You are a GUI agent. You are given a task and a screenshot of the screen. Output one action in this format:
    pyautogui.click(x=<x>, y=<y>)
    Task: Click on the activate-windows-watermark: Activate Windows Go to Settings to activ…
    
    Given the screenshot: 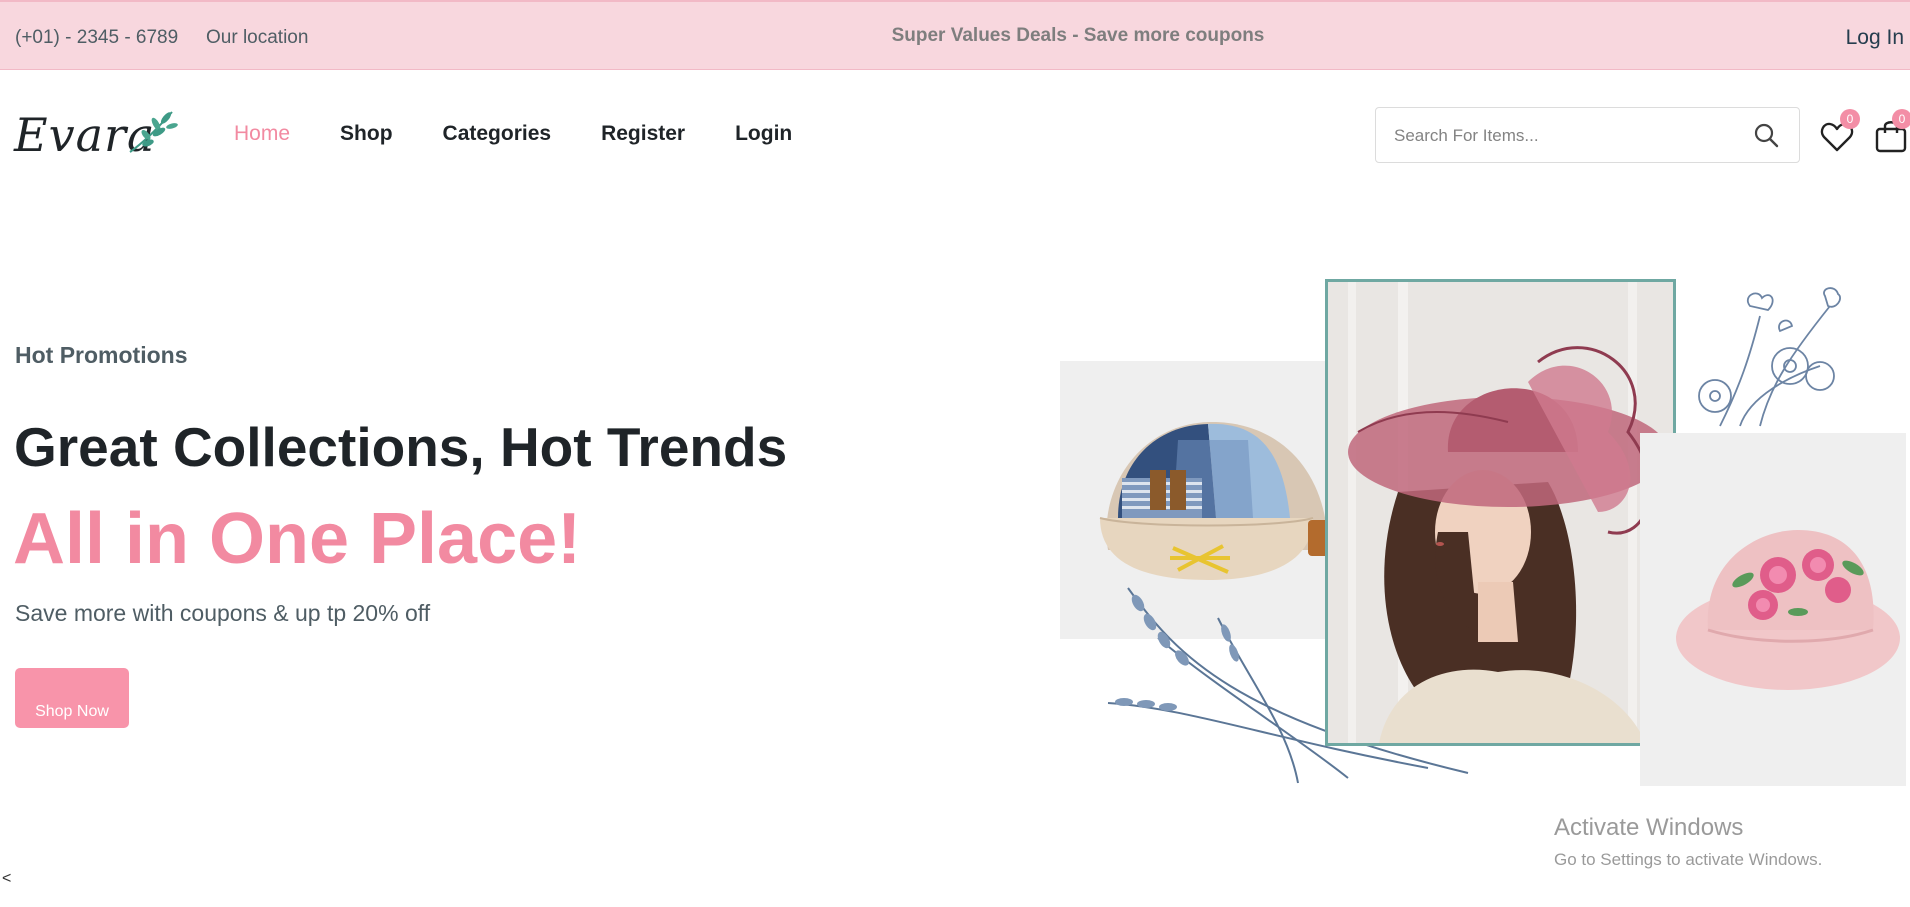 What is the action you would take?
    pyautogui.click(x=1688, y=842)
    